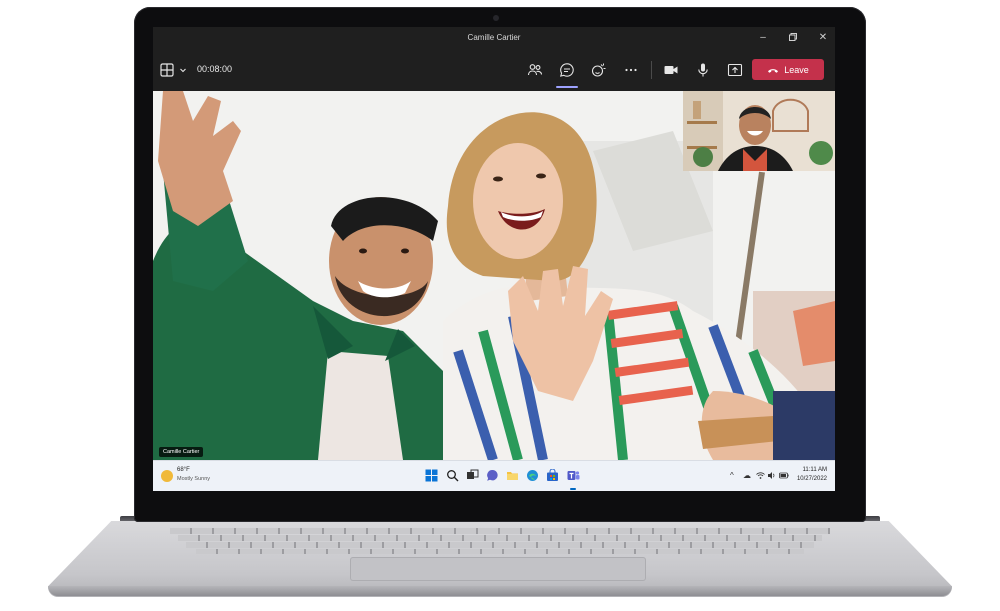 The image size is (1000, 611). What do you see at coordinates (747, 476) in the screenshot?
I see `onedrive-icon: ☁` at bounding box center [747, 476].